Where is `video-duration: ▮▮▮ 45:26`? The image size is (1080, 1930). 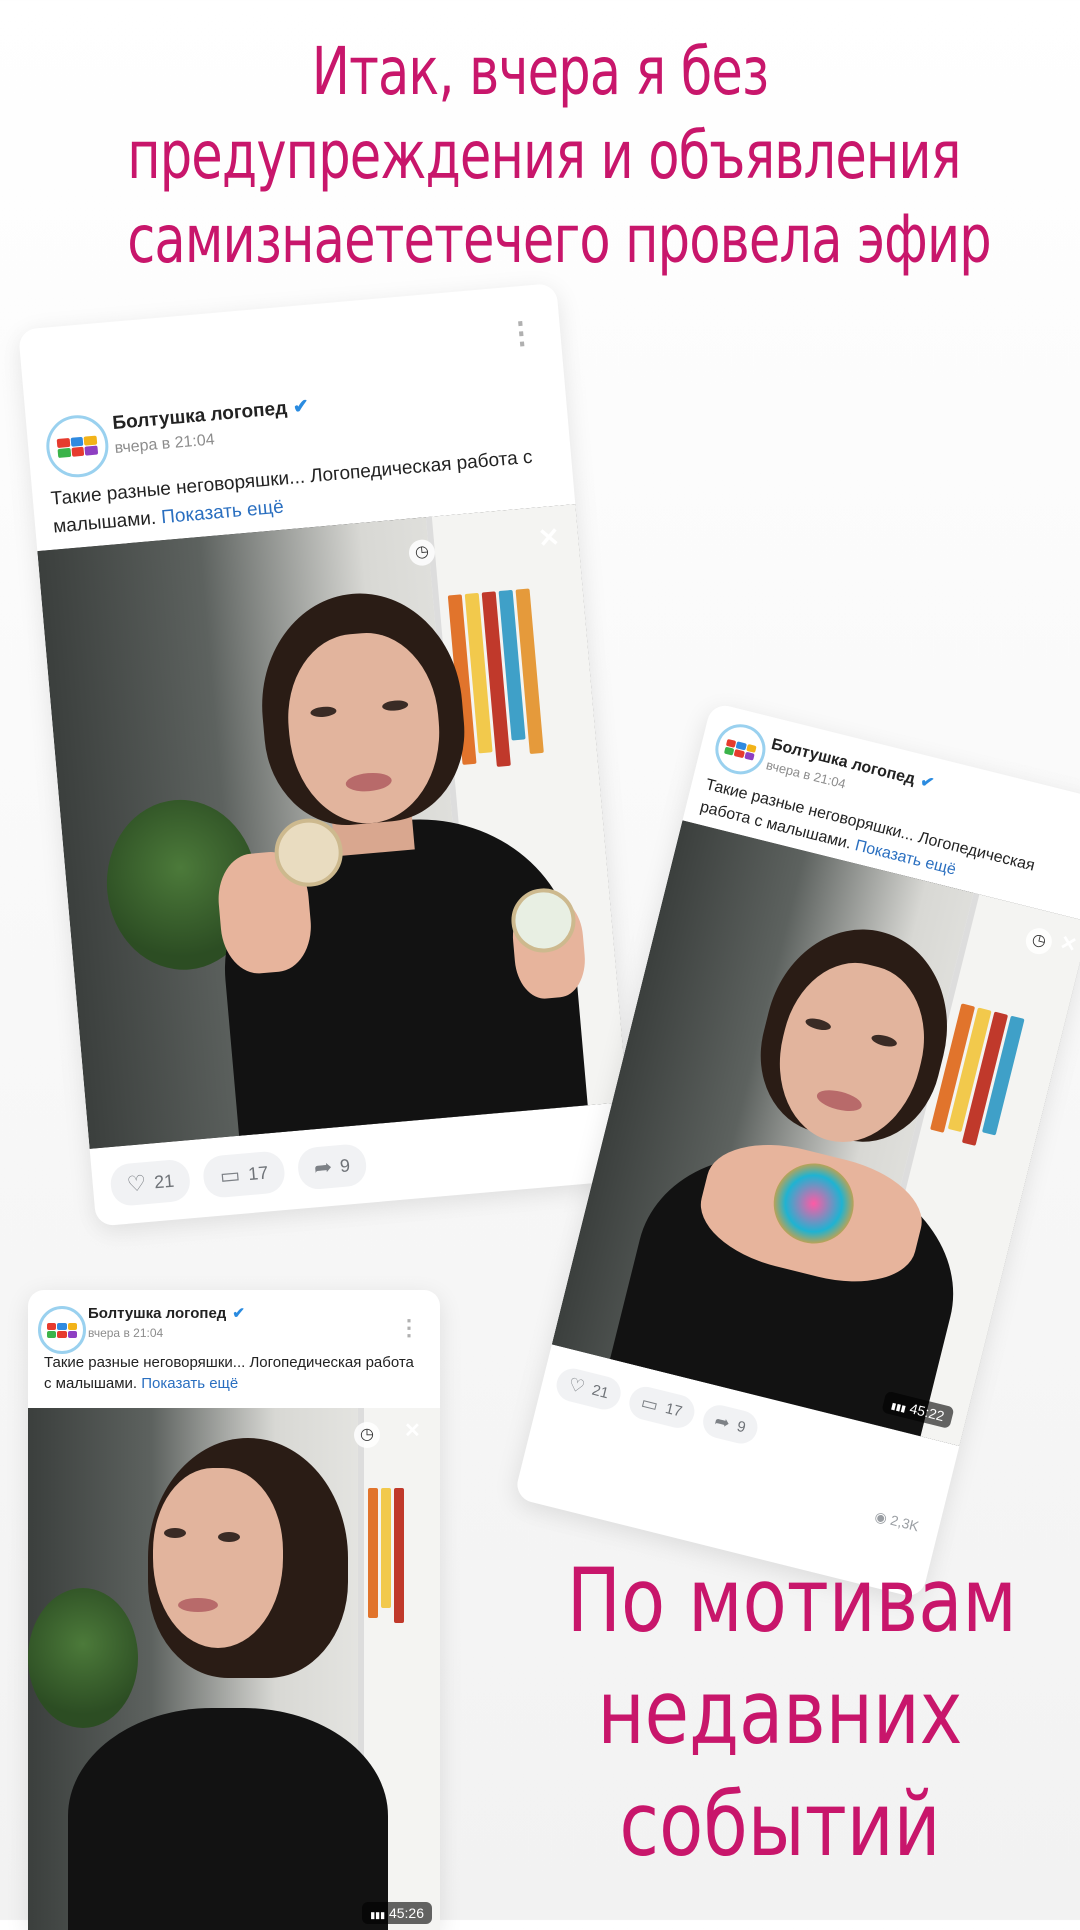 video-duration: ▮▮▮ 45:26 is located at coordinates (397, 1913).